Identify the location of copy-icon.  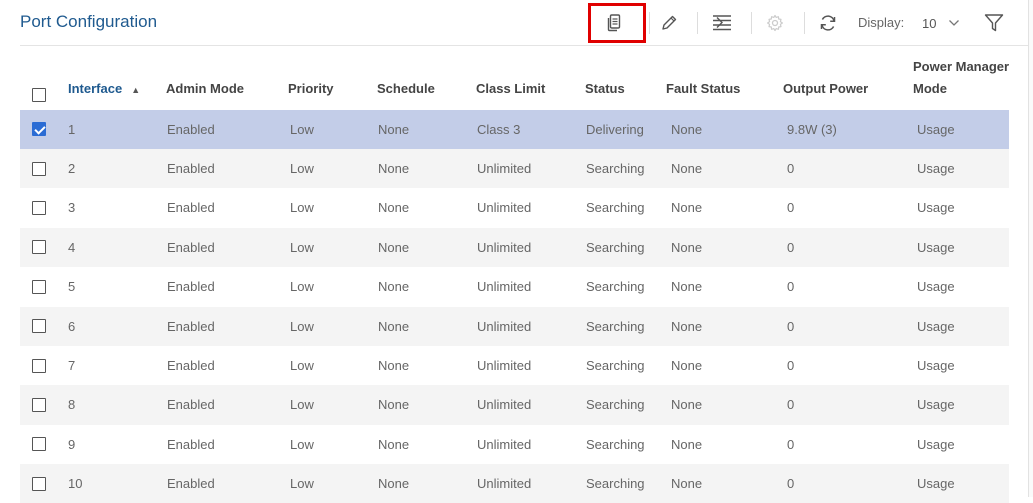
(614, 23).